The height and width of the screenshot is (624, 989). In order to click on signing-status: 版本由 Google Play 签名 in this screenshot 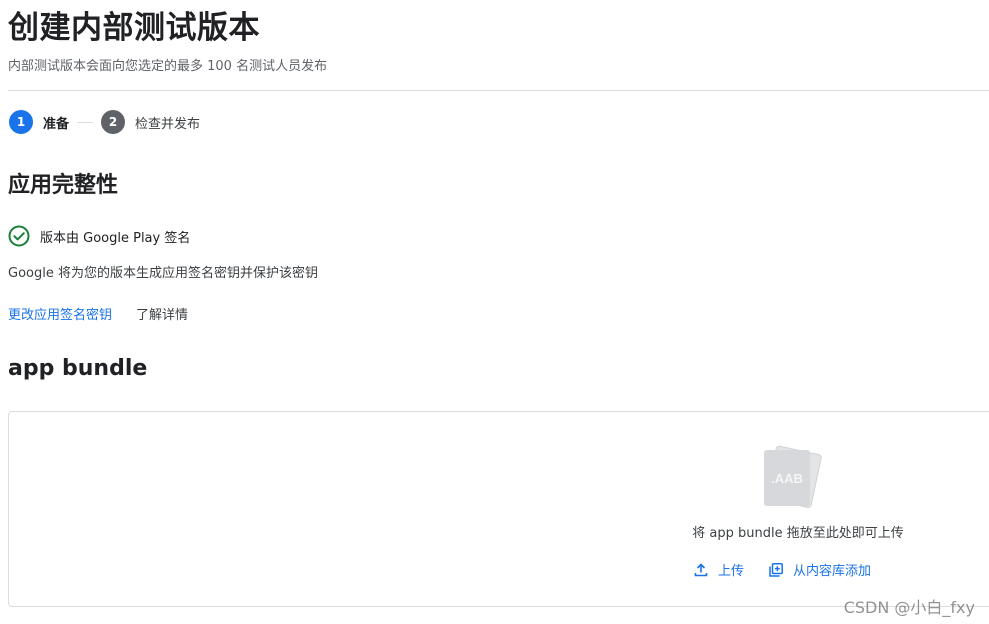, I will do `click(99, 236)`.